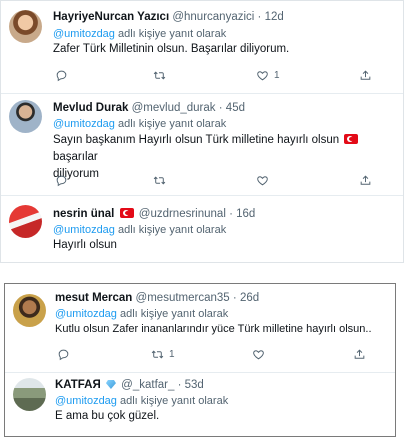 This screenshot has width=412, height=446. What do you see at coordinates (111, 17) in the screenshot?
I see `display-name: HayriyeNurcan Yazıcı` at bounding box center [111, 17].